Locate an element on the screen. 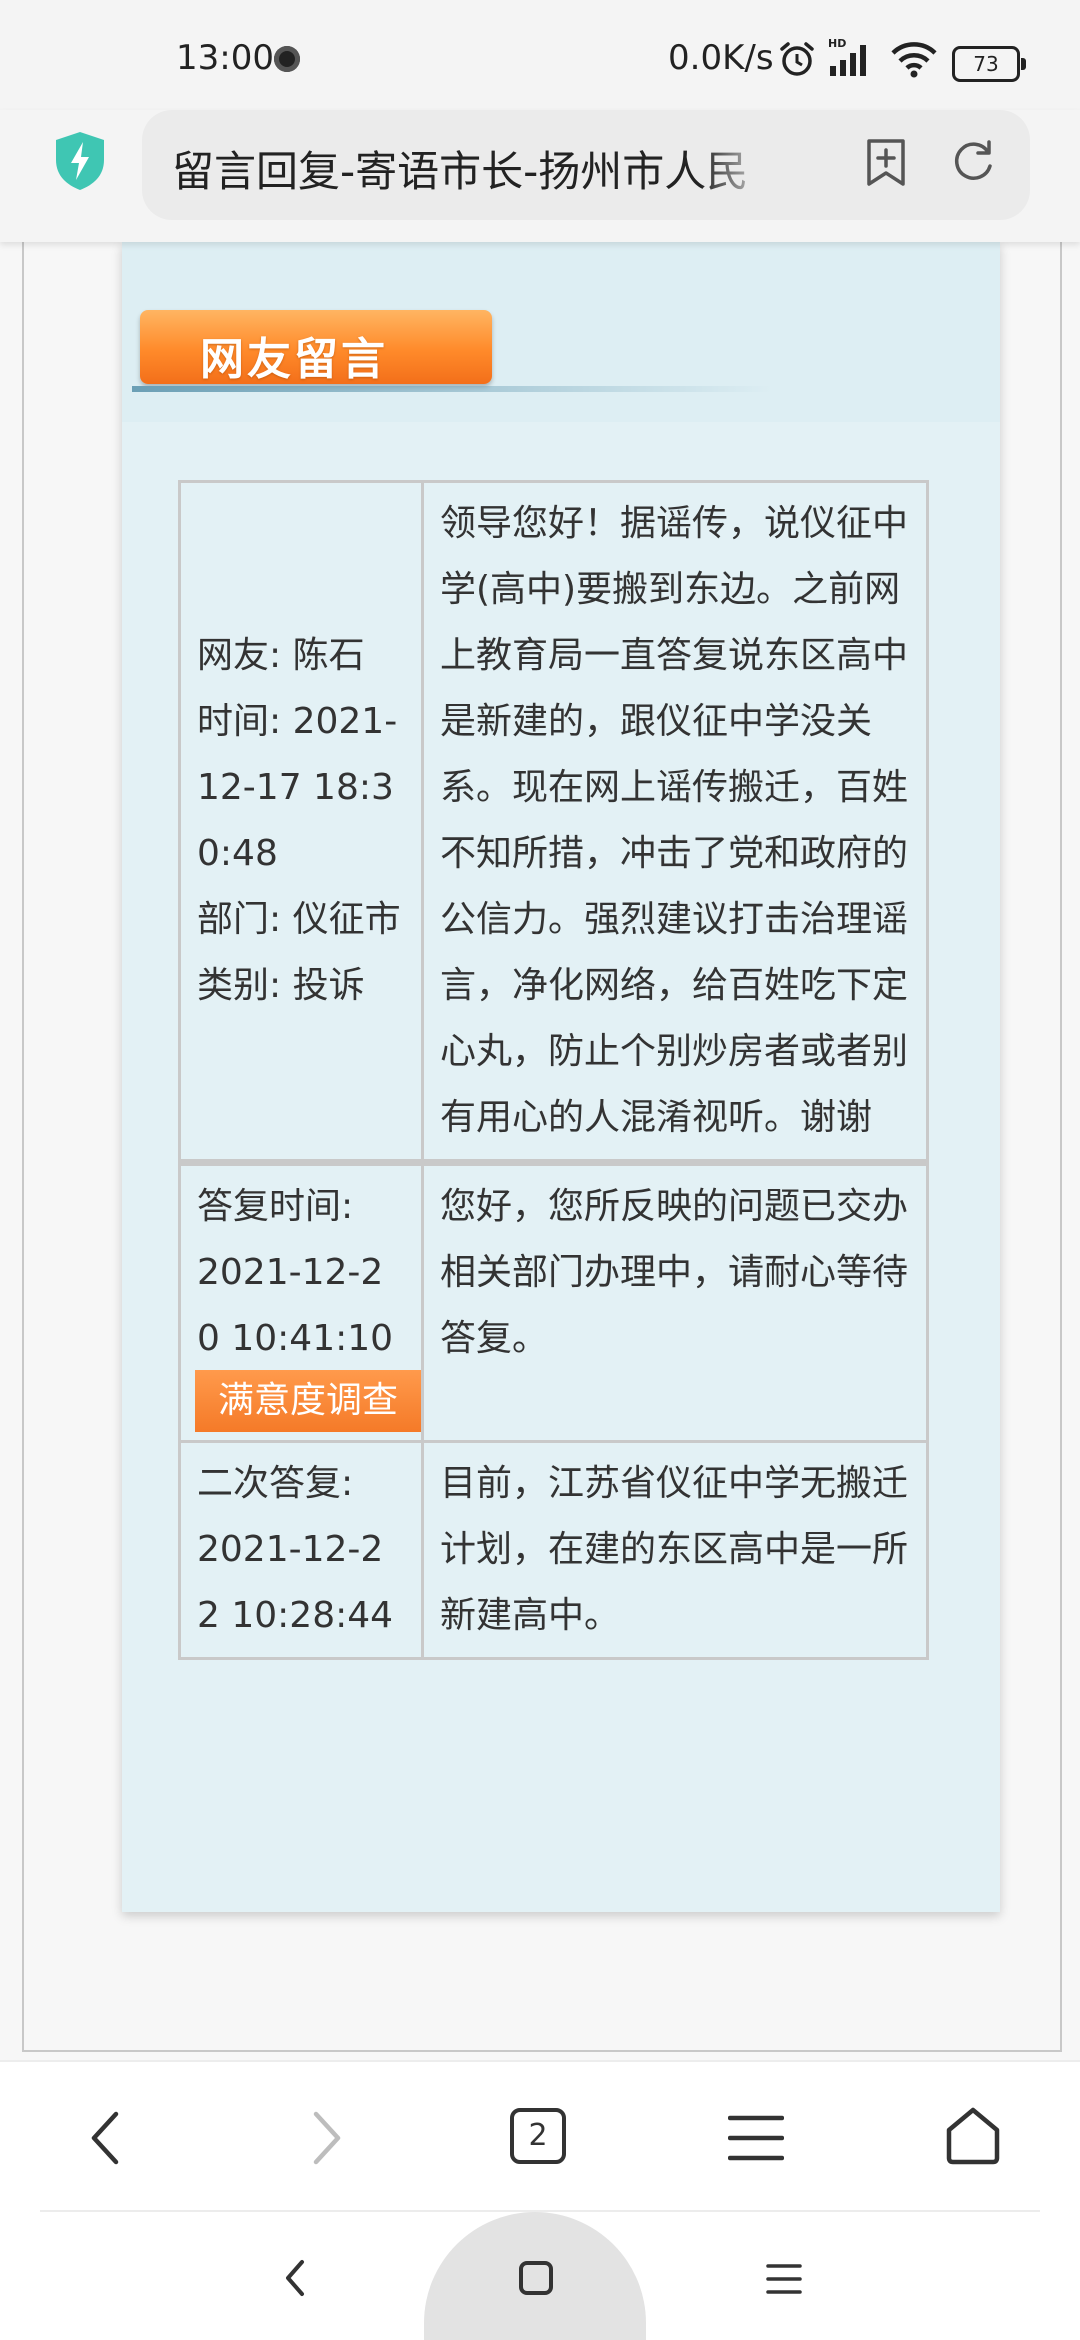 This screenshot has width=1080, height=2340. user-line: 网友: 陈石 is located at coordinates (281, 655).